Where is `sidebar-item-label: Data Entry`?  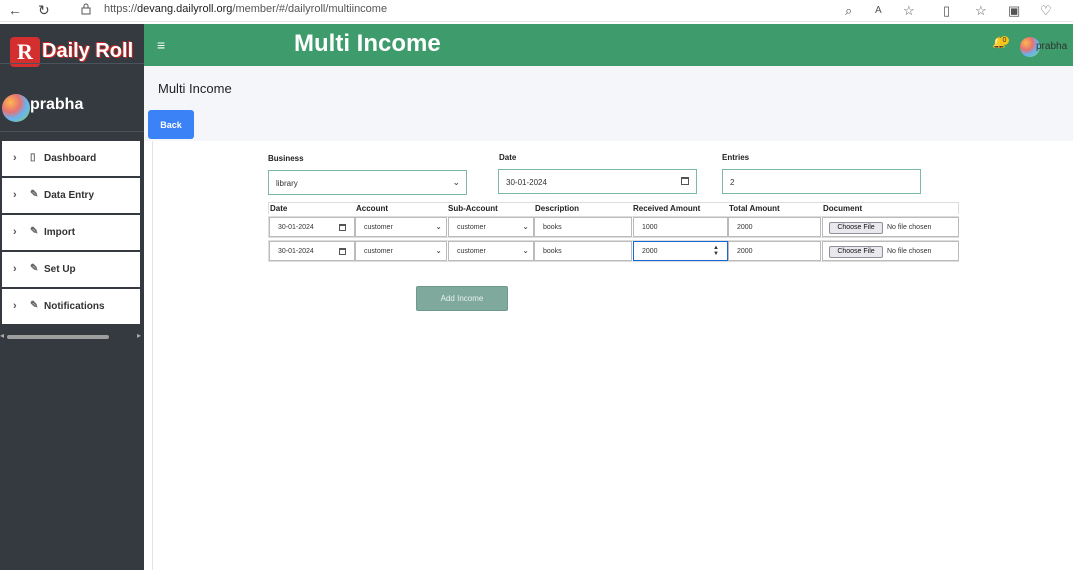 sidebar-item-label: Data Entry is located at coordinates (69, 195).